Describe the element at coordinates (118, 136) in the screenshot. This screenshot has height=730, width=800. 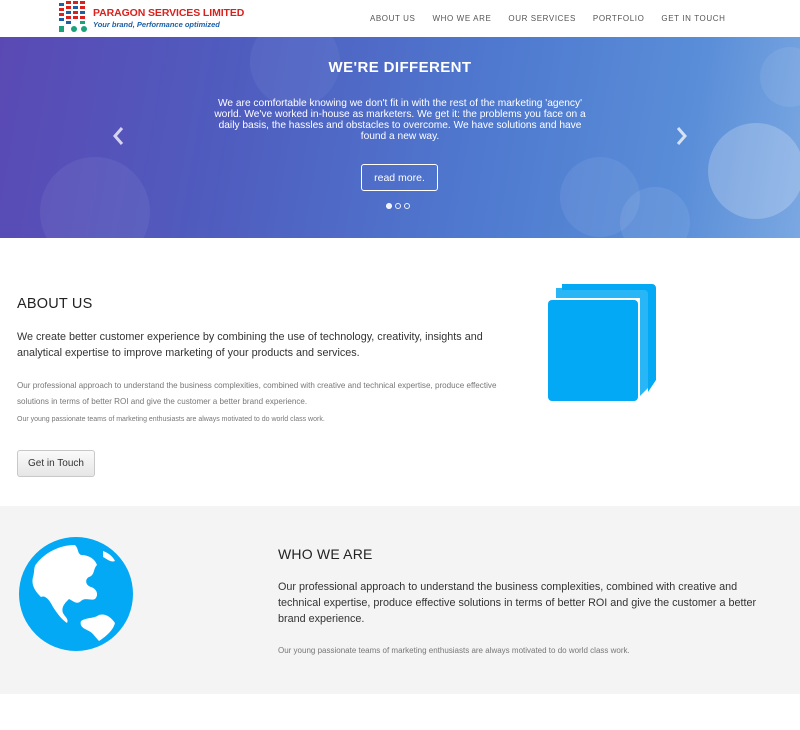
I see `chevron-left-icon` at that location.